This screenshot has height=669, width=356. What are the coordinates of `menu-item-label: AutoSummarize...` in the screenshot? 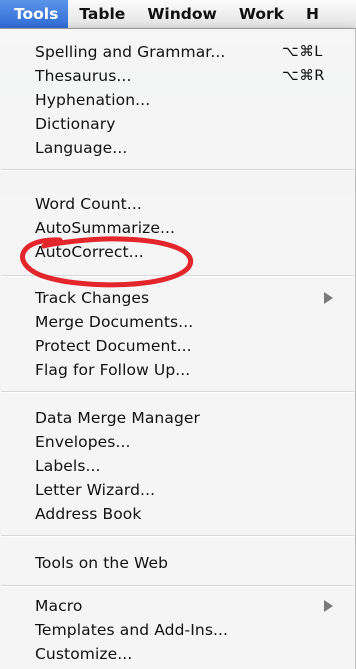 It's located at (105, 228).